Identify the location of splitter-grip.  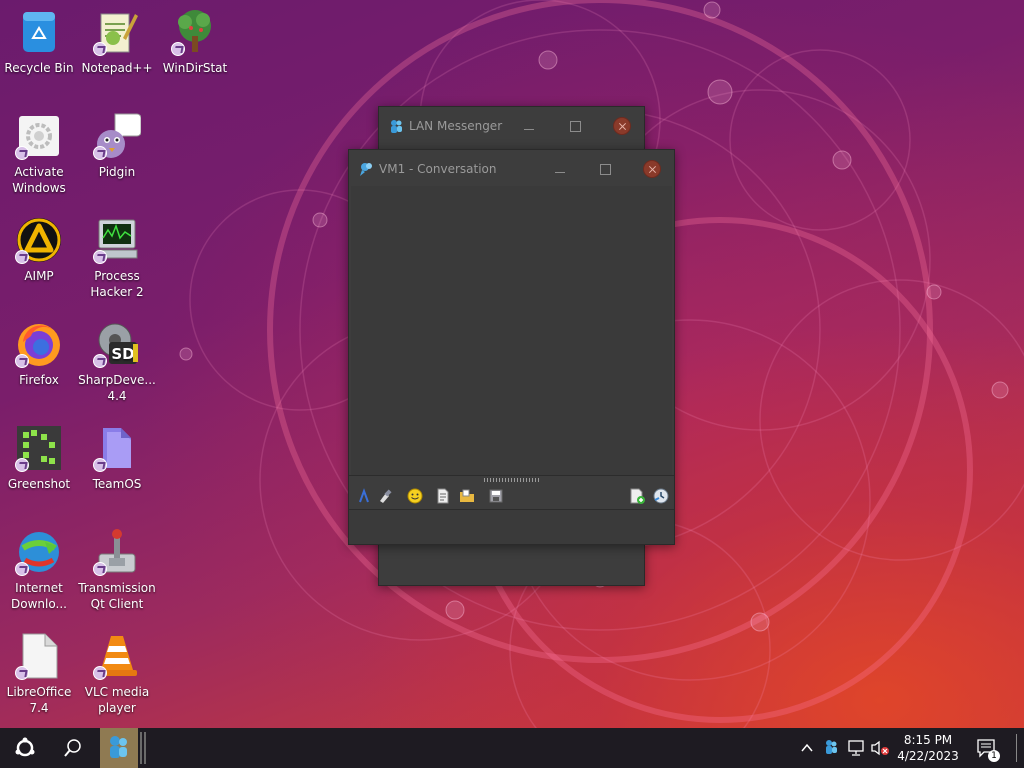
(512, 480).